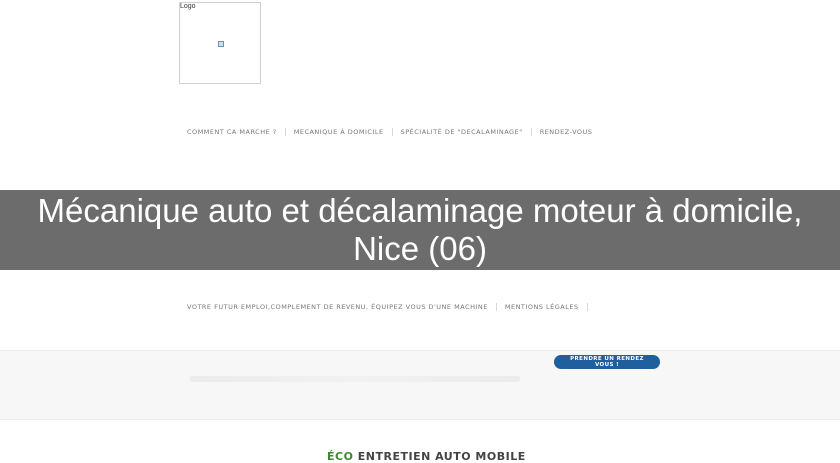 This screenshot has width=840, height=463. I want to click on nav-item-mecanique-a-domicile: MECANIQUE À DOMICILE, so click(339, 132).